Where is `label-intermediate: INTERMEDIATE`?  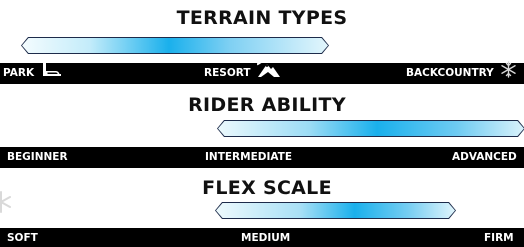
label-intermediate: INTERMEDIATE is located at coordinates (249, 157).